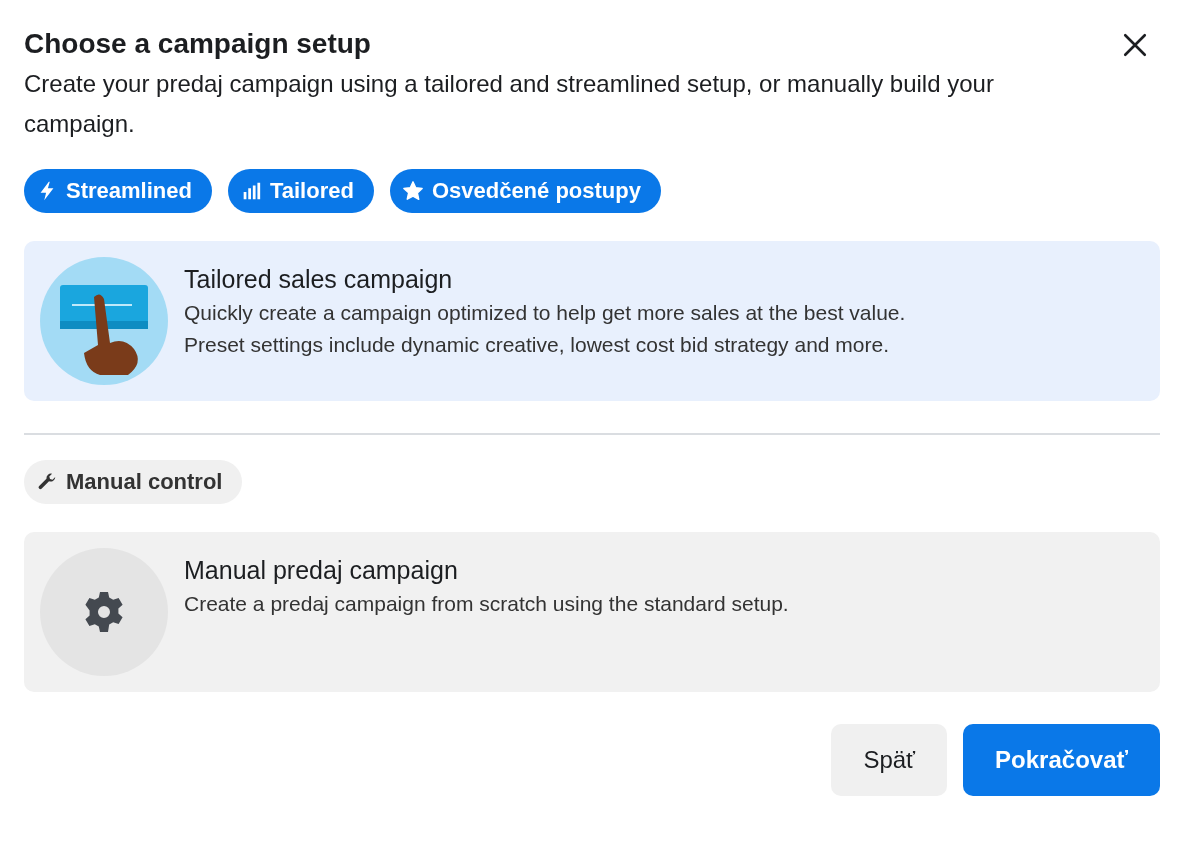 The width and height of the screenshot is (1186, 843). What do you see at coordinates (525, 191) in the screenshot?
I see `tag-label: Osvedčené postupy` at bounding box center [525, 191].